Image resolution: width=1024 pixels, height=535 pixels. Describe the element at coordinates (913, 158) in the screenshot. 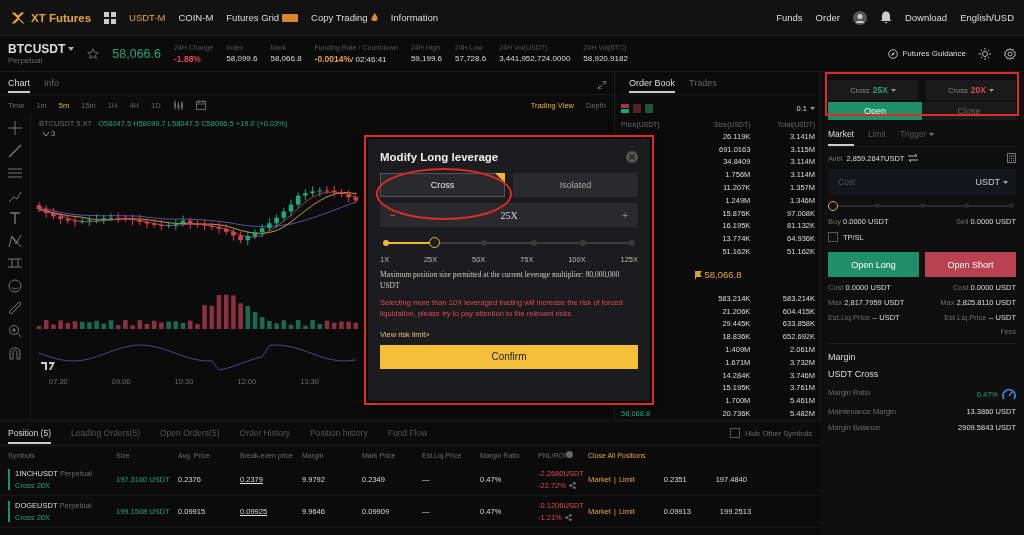

I see `transfer-icon` at that location.